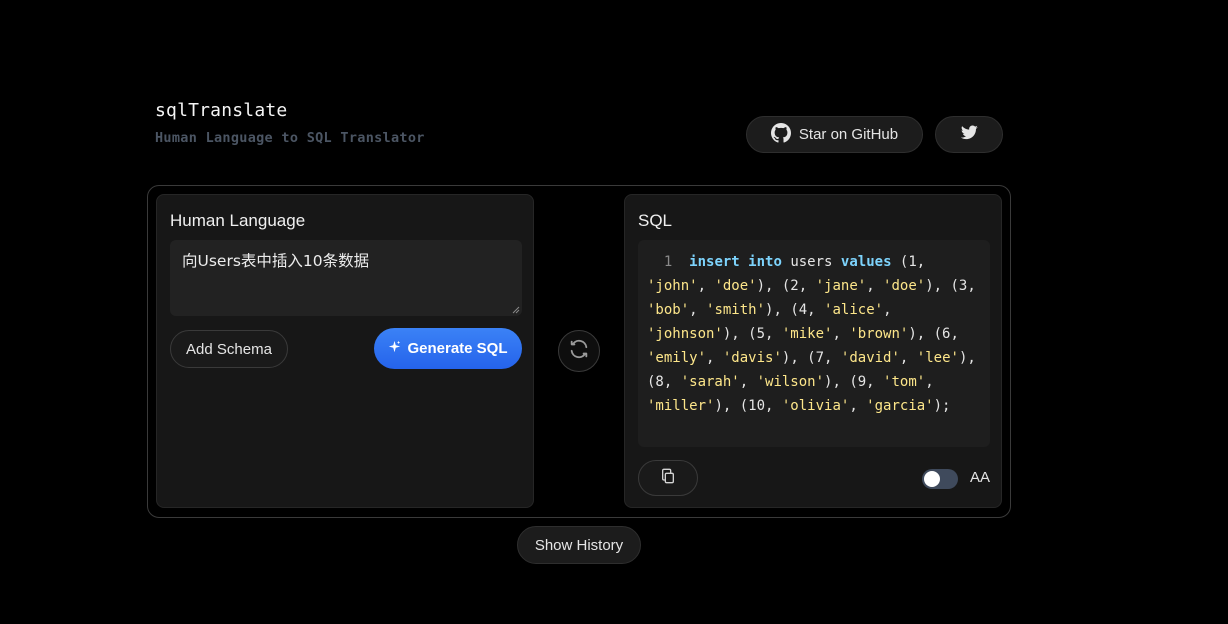 The width and height of the screenshot is (1228, 624). I want to click on top-actions: Star on GitHub, so click(874, 134).